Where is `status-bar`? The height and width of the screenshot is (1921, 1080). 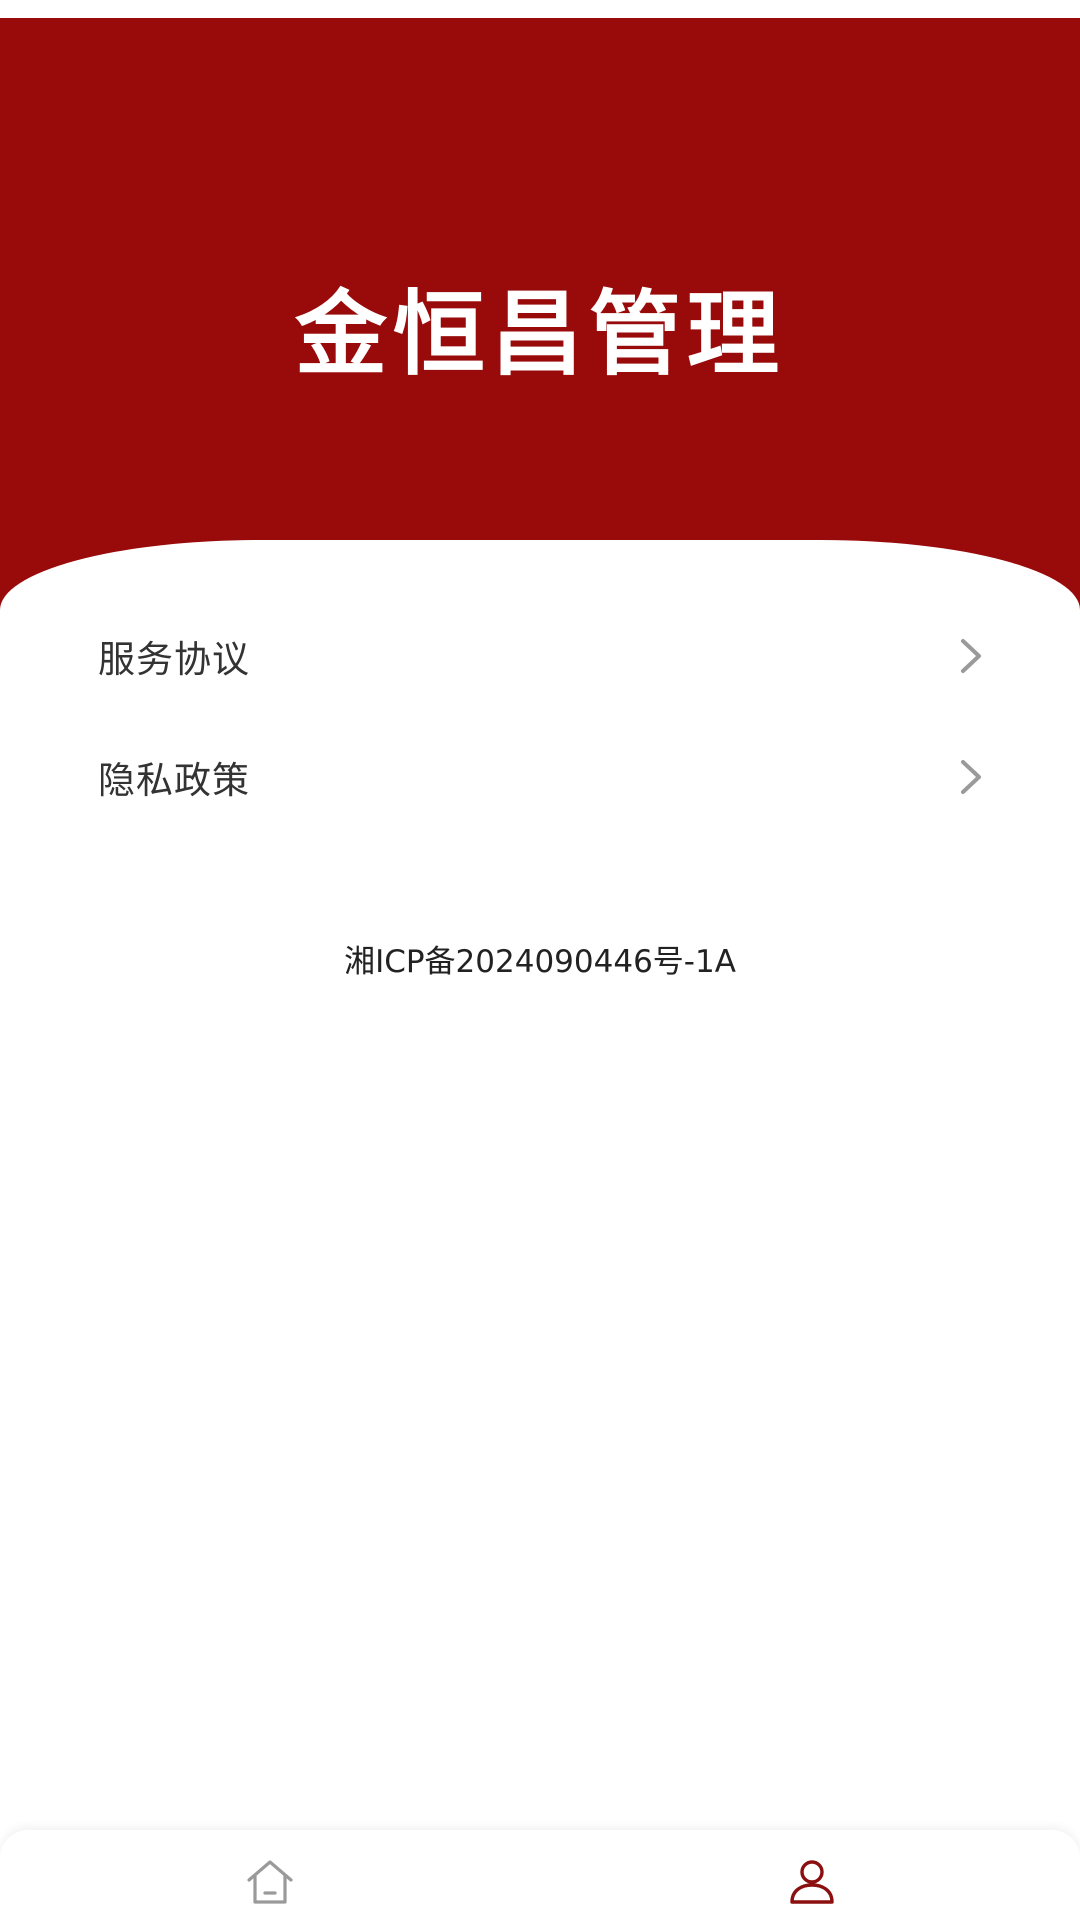
status-bar is located at coordinates (540, 9).